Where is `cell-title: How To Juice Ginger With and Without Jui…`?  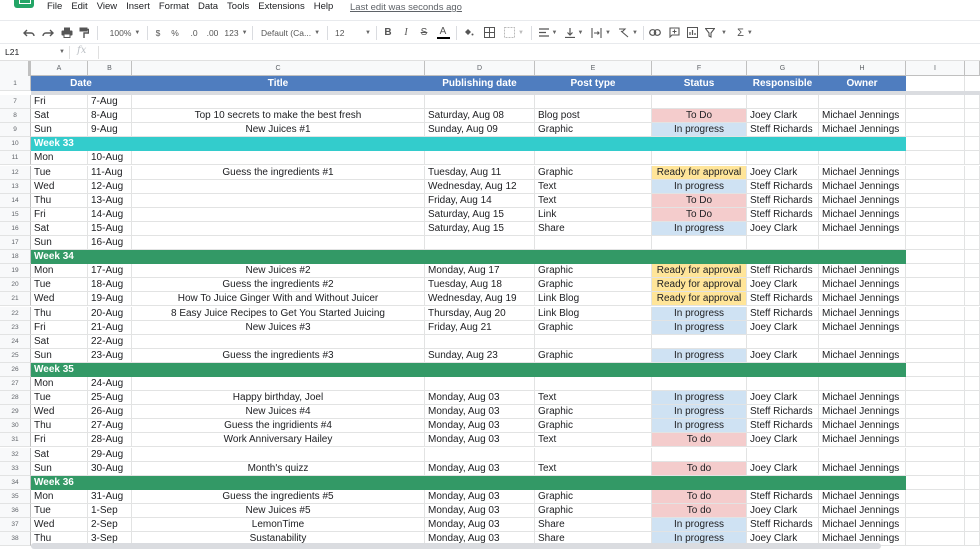
cell-title: How To Juice Ginger With and Without Jui… is located at coordinates (278, 299).